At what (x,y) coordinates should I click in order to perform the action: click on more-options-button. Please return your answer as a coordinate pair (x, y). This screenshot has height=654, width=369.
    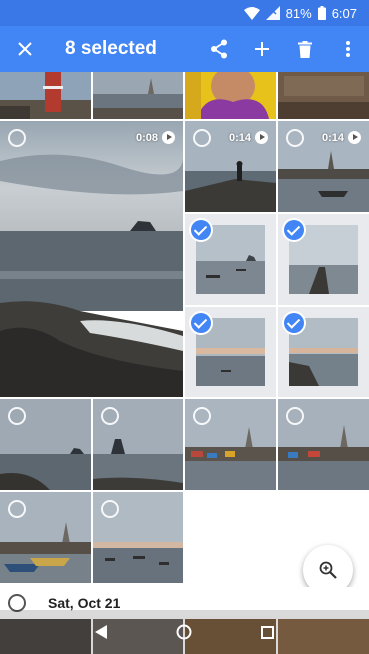
    Looking at the image, I should click on (347, 49).